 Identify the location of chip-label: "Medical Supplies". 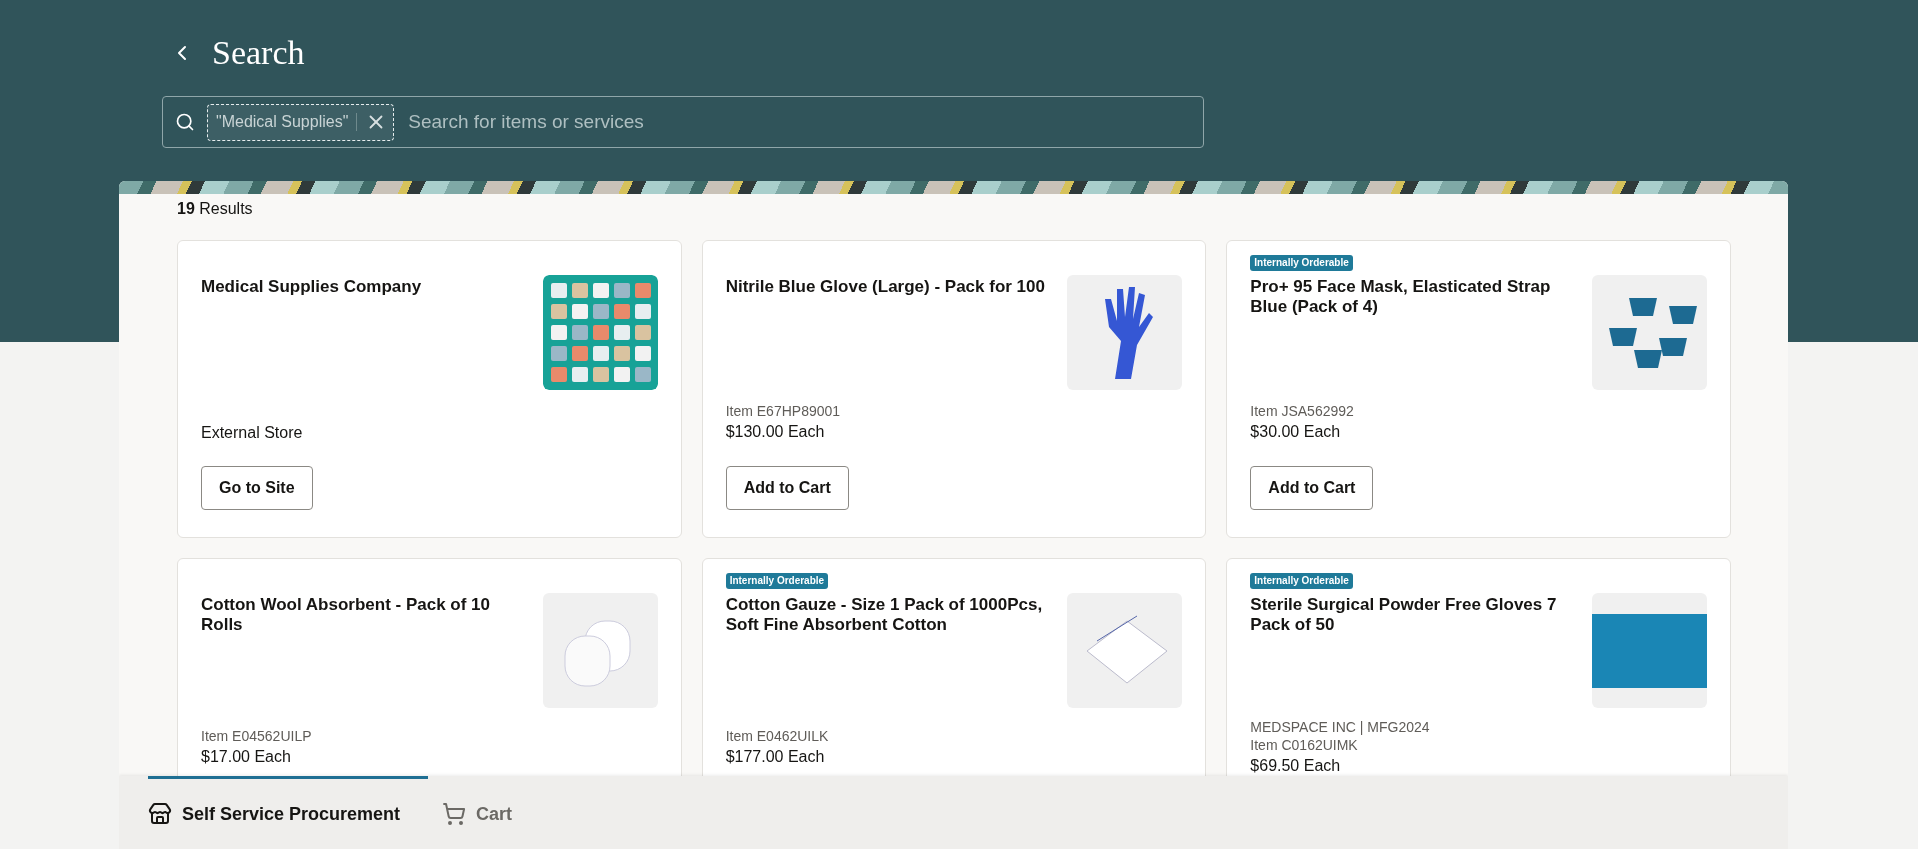
(287, 122).